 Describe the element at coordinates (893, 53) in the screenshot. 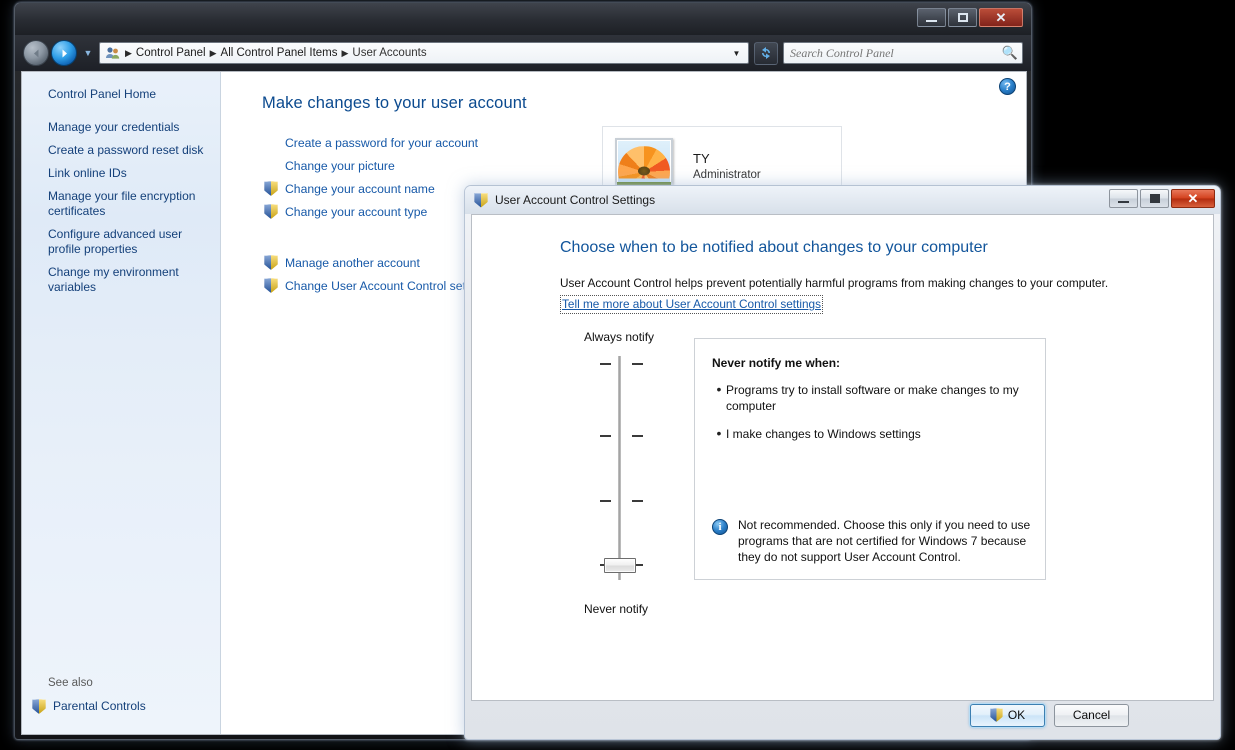

I see `search-input` at that location.